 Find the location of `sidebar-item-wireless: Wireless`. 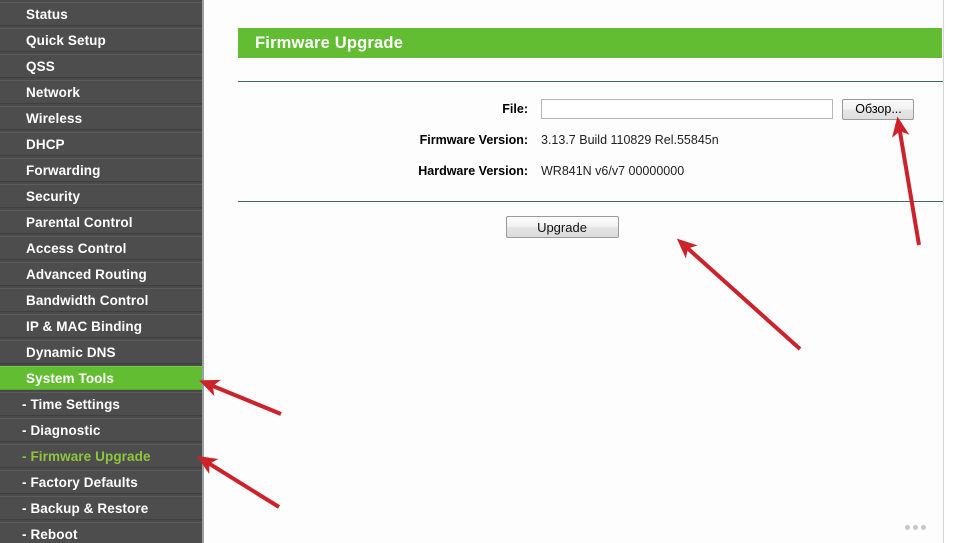

sidebar-item-wireless: Wireless is located at coordinates (101, 118).